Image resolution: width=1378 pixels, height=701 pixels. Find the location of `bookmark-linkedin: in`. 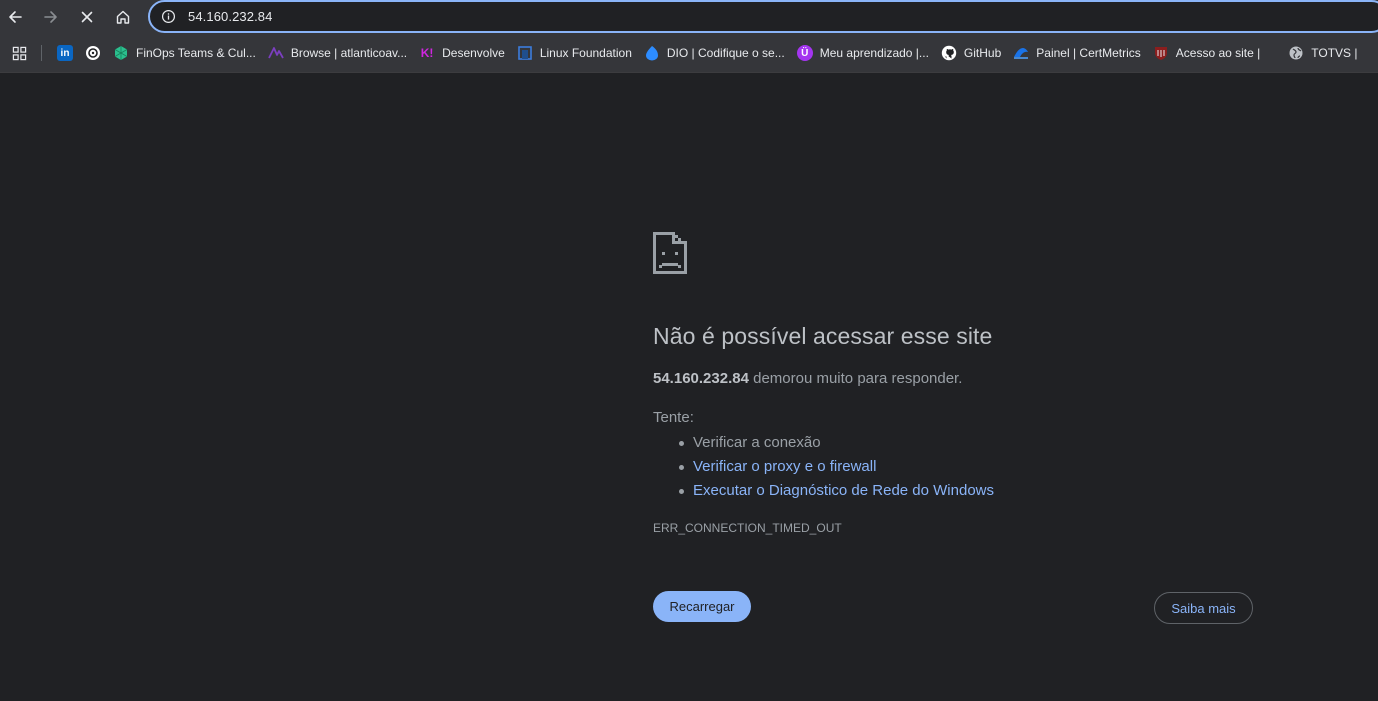

bookmark-linkedin: in is located at coordinates (67, 53).